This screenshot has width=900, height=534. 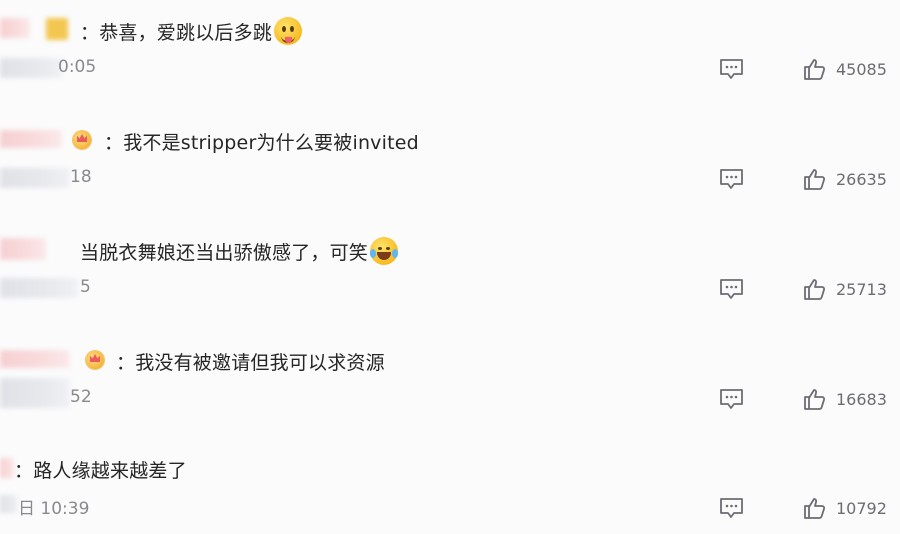 I want to click on comment-timestamp: 0:05, so click(x=77, y=67).